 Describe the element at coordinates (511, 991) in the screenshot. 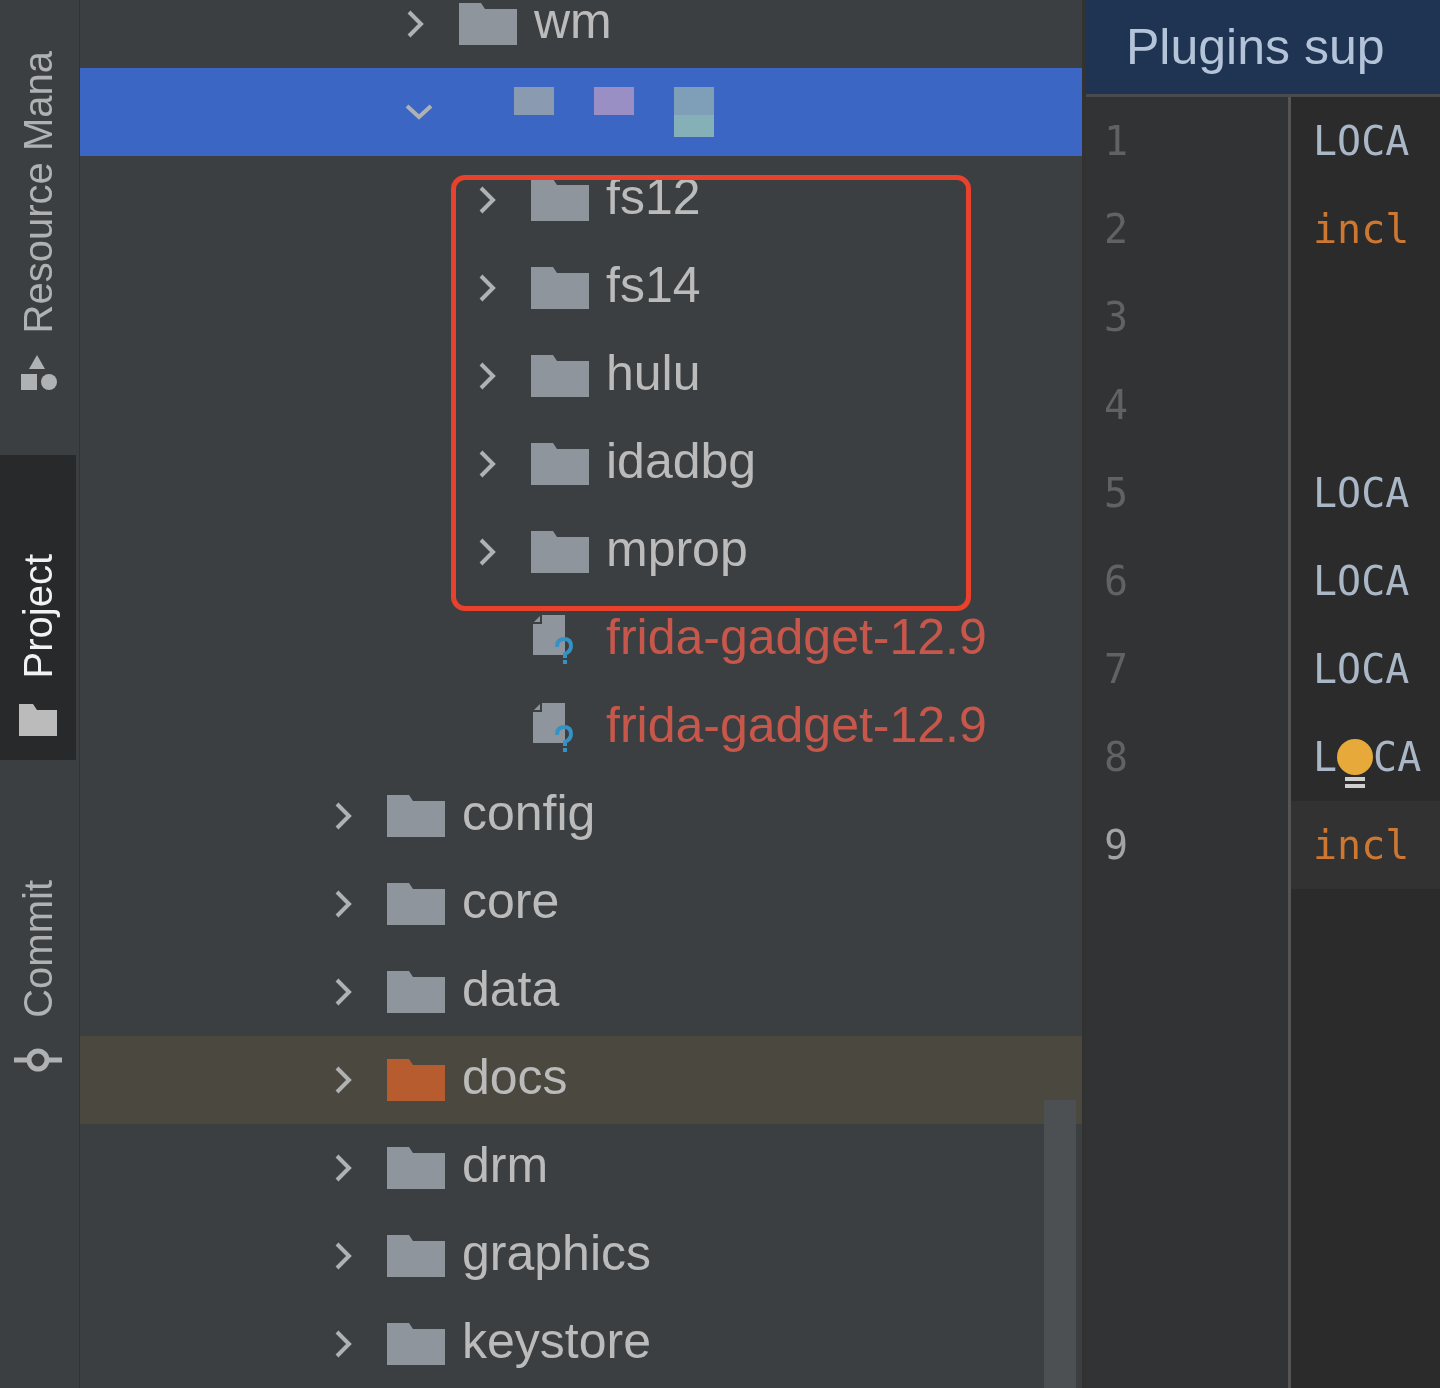

I see `tree-label: data` at that location.